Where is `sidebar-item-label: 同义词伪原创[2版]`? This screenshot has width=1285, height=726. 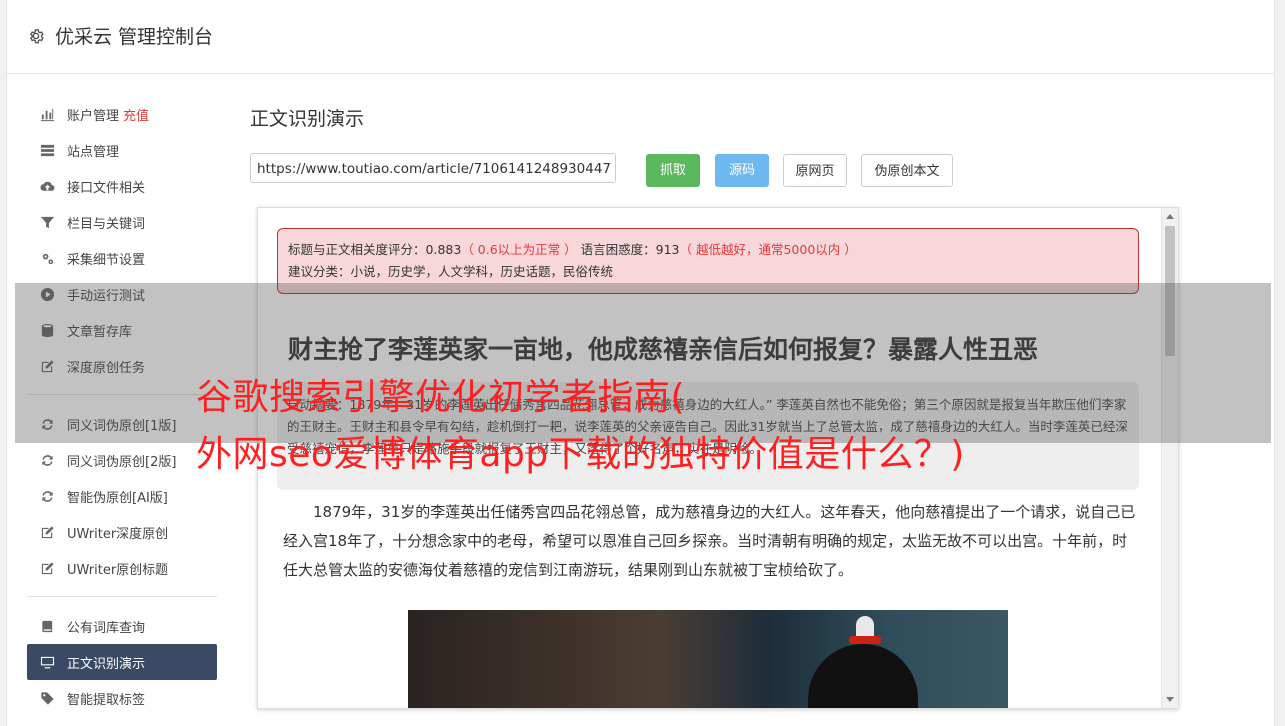 sidebar-item-label: 同义词伪原创[2版] is located at coordinates (122, 462).